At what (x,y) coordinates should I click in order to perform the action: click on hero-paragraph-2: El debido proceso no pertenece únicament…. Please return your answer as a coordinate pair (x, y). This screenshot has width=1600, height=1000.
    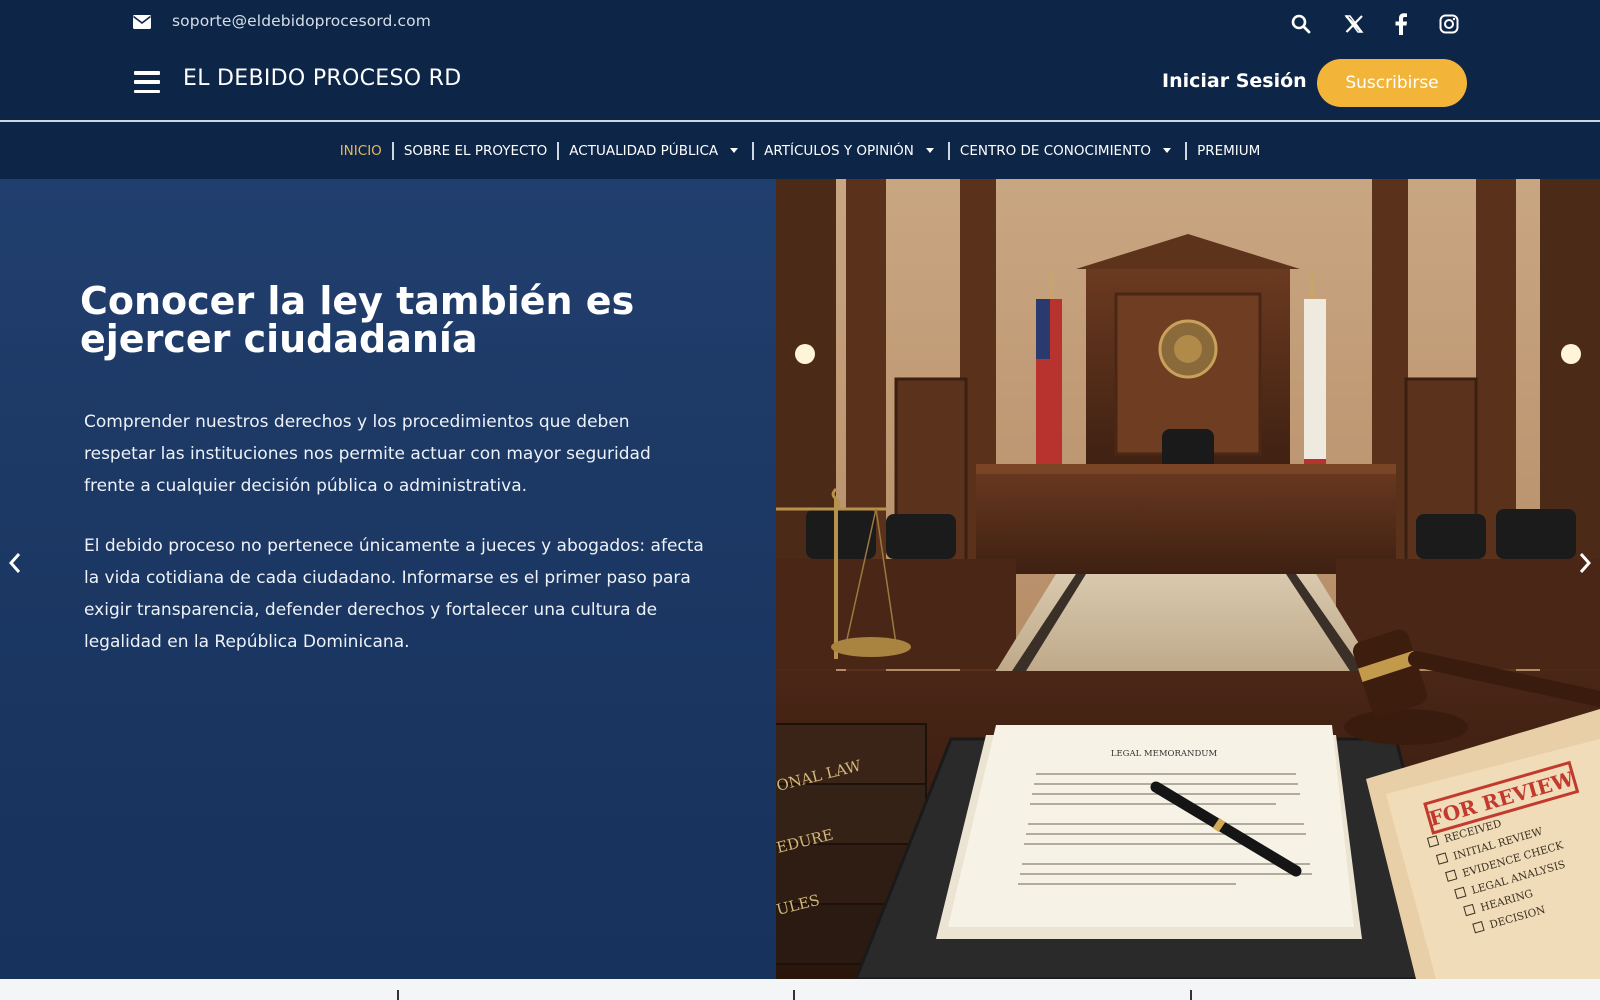
    Looking at the image, I should click on (394, 594).